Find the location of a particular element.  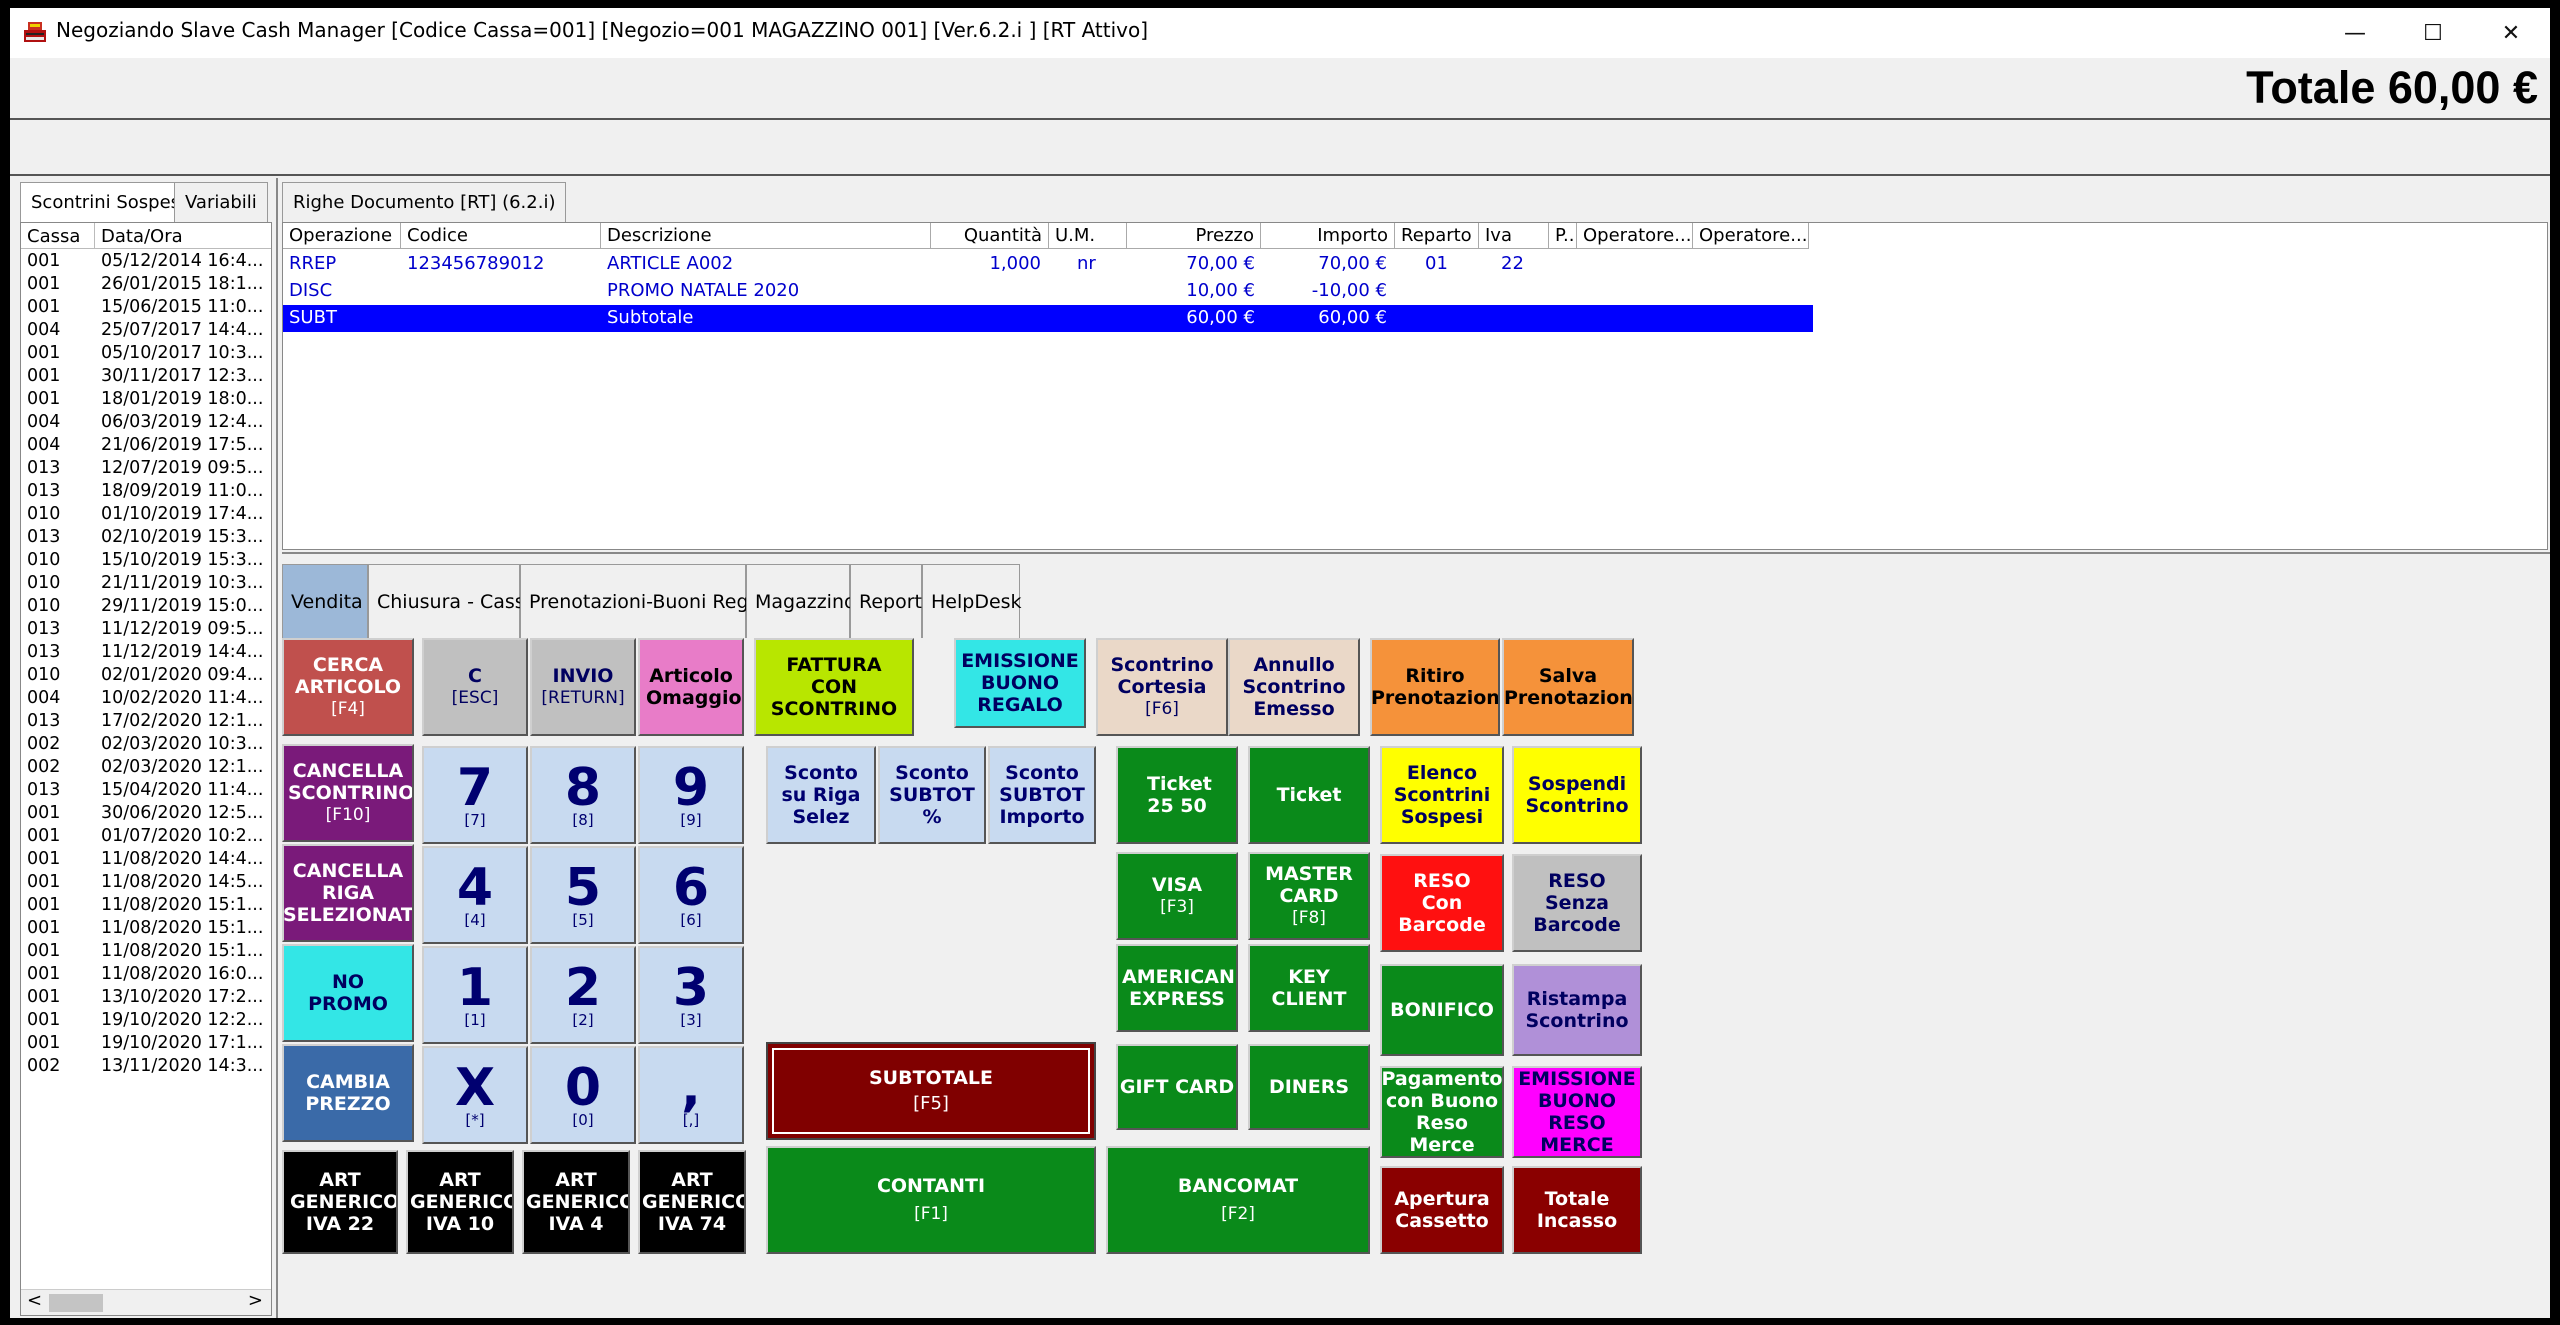

column-header: Prezzo is located at coordinates (1194, 236).